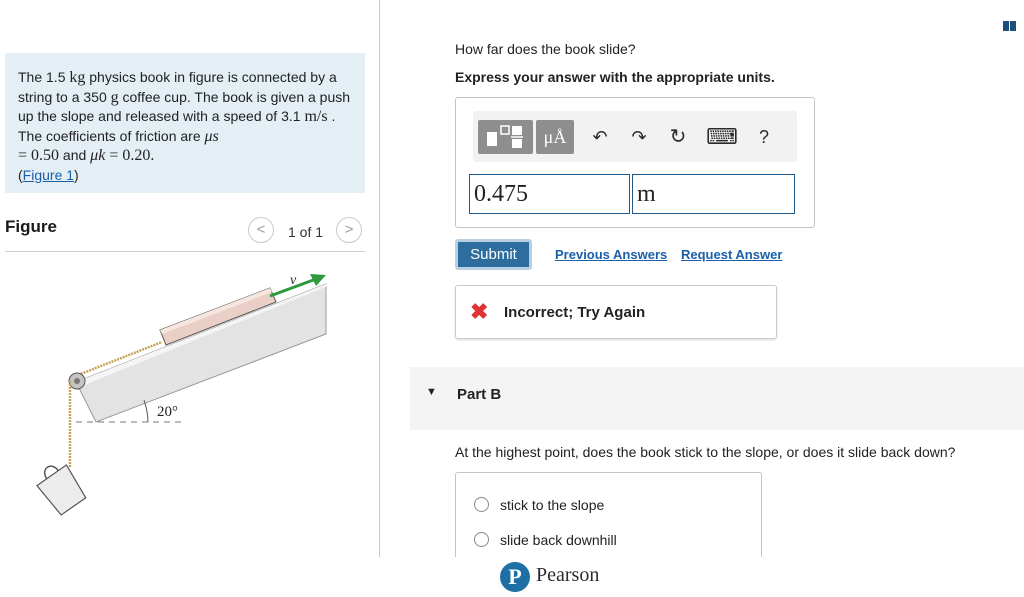 This screenshot has height=597, width=1024. Describe the element at coordinates (431, 392) in the screenshot. I see `caret-down-icon: ▼` at that location.